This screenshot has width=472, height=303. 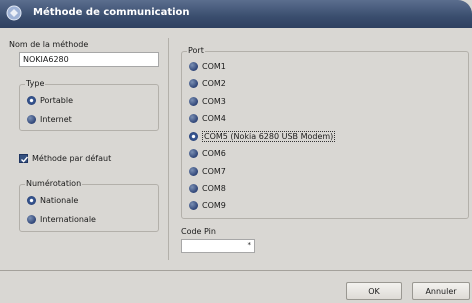 I want to click on radio-label: COM7, so click(x=214, y=171).